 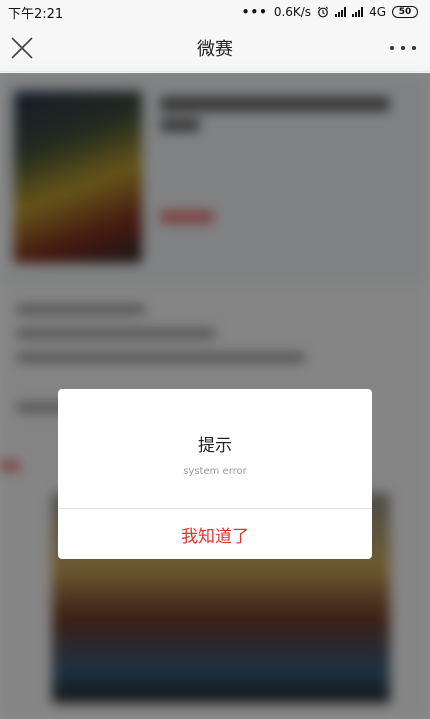 I want to click on page-title: 微赛, so click(x=215, y=49).